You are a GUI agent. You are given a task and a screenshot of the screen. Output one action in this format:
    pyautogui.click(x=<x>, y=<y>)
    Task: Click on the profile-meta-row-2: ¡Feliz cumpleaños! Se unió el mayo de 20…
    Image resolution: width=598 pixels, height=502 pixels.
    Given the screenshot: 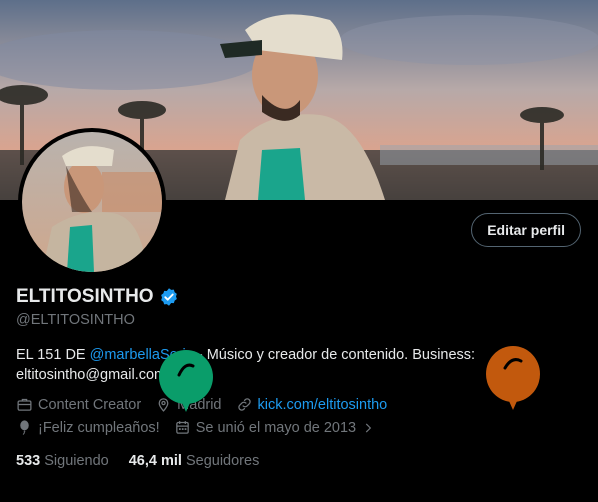 What is the action you would take?
    pyautogui.click(x=202, y=427)
    